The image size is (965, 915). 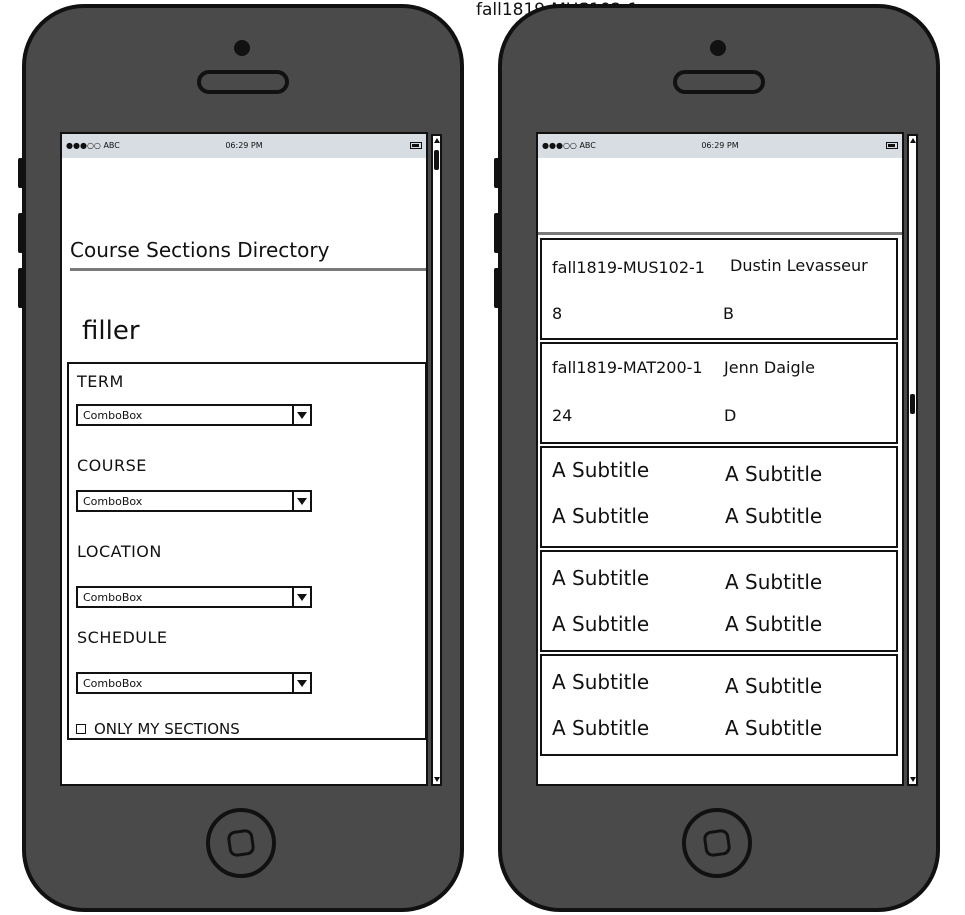 What do you see at coordinates (436, 460) in the screenshot?
I see `scrollbar-left` at bounding box center [436, 460].